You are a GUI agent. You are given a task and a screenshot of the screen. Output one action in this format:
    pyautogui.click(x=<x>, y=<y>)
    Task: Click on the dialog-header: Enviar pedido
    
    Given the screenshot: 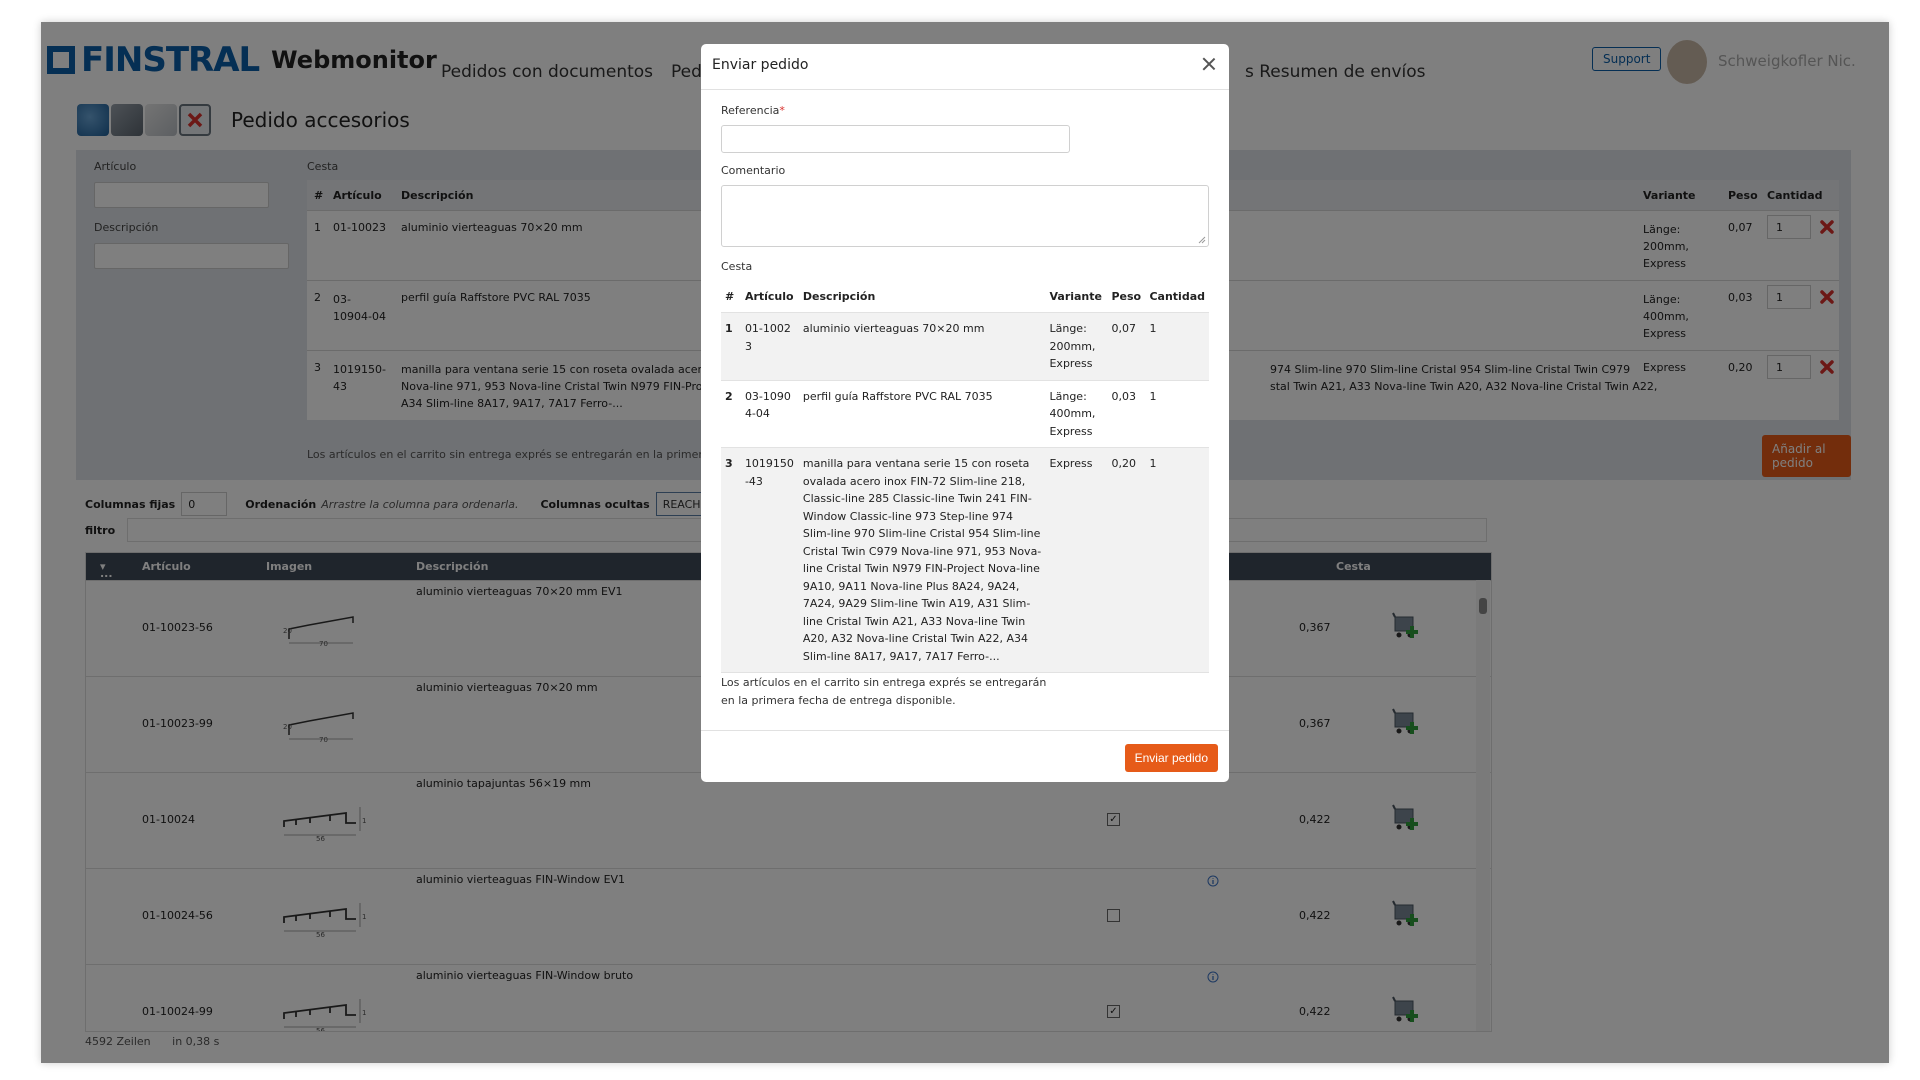 What is the action you would take?
    pyautogui.click(x=965, y=67)
    